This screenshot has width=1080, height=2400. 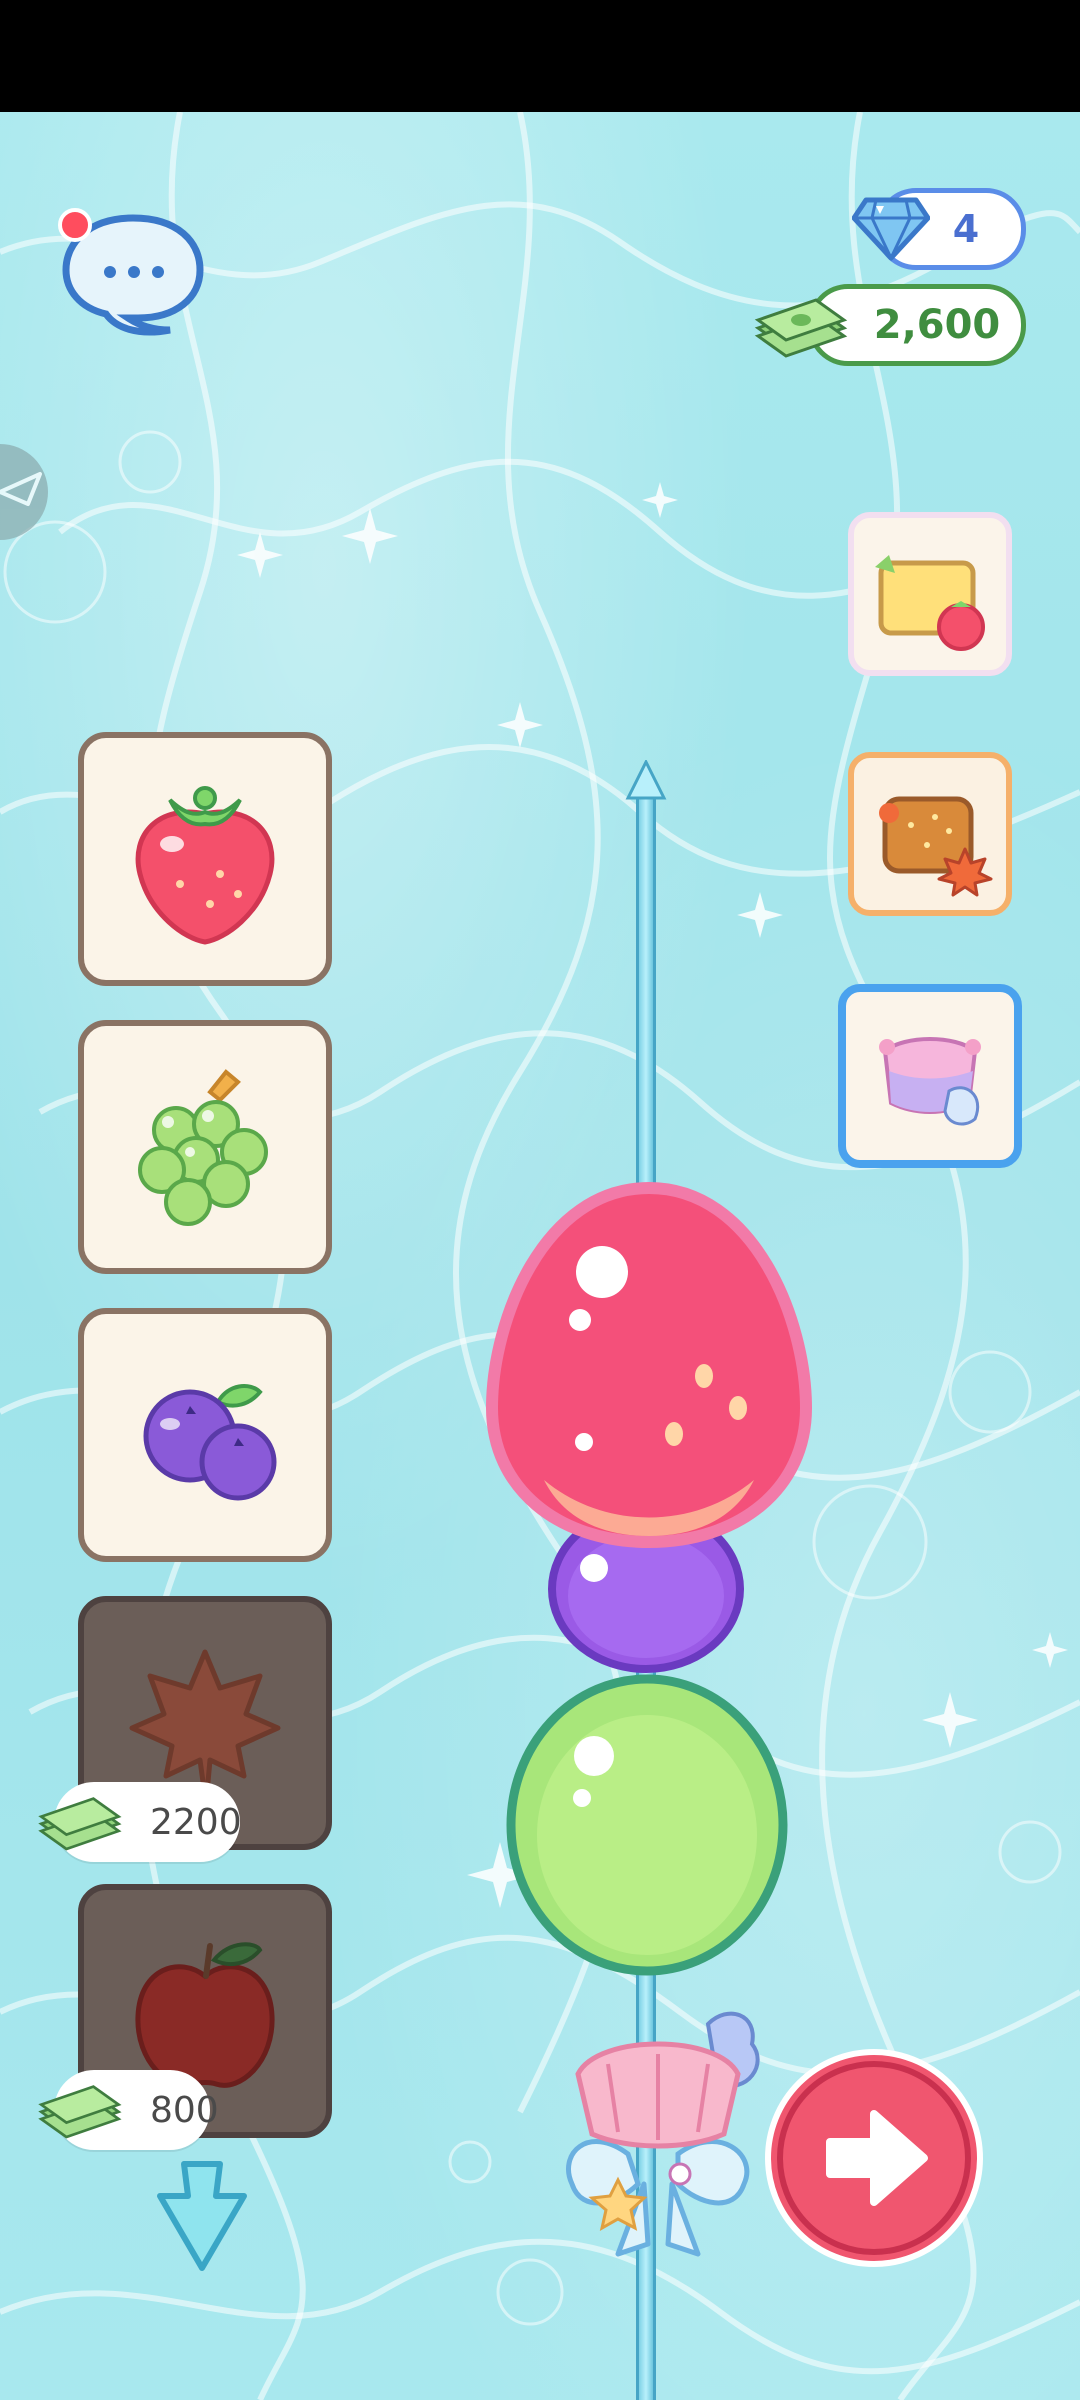 What do you see at coordinates (891, 229) in the screenshot?
I see `diamond-icon` at bounding box center [891, 229].